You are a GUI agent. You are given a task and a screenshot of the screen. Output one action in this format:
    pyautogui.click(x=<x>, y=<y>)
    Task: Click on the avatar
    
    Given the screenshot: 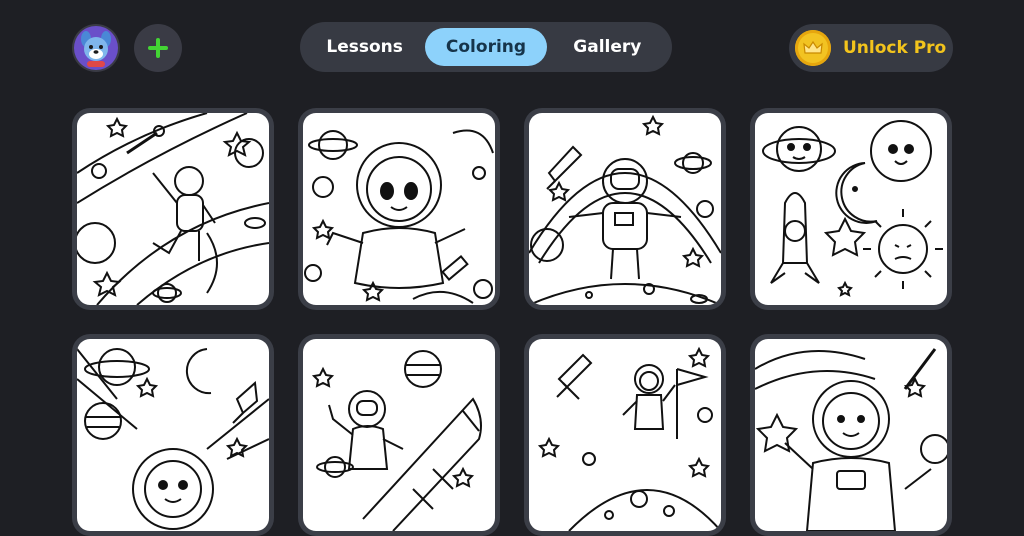 What is the action you would take?
    pyautogui.click(x=96, y=48)
    